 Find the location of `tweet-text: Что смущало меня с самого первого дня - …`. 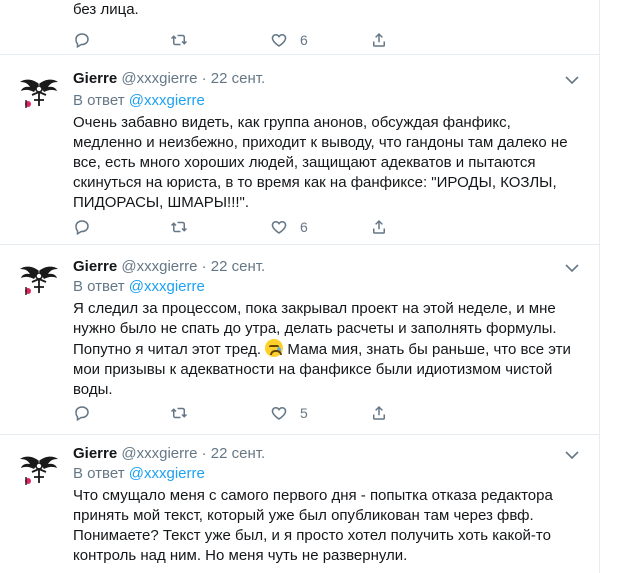

tweet-text: Что смущало меня с самого первого дня - … is located at coordinates (313, 525).